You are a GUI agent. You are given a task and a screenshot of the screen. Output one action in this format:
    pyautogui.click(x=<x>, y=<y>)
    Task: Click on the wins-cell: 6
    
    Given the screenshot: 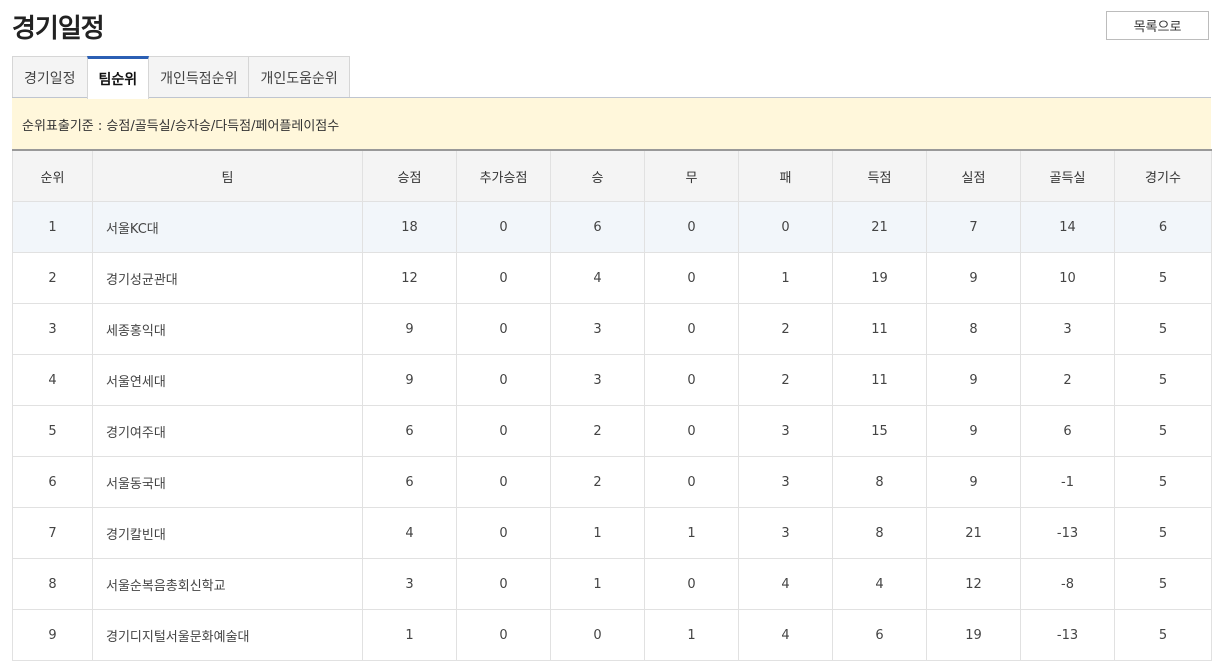 What is the action you would take?
    pyautogui.click(x=597, y=227)
    